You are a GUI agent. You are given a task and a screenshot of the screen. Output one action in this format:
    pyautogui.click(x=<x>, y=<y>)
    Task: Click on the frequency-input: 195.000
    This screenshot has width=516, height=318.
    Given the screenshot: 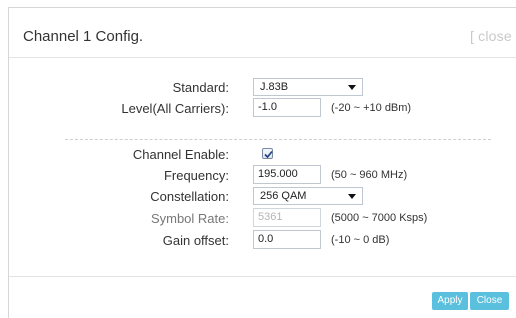 What is the action you would take?
    pyautogui.click(x=287, y=174)
    